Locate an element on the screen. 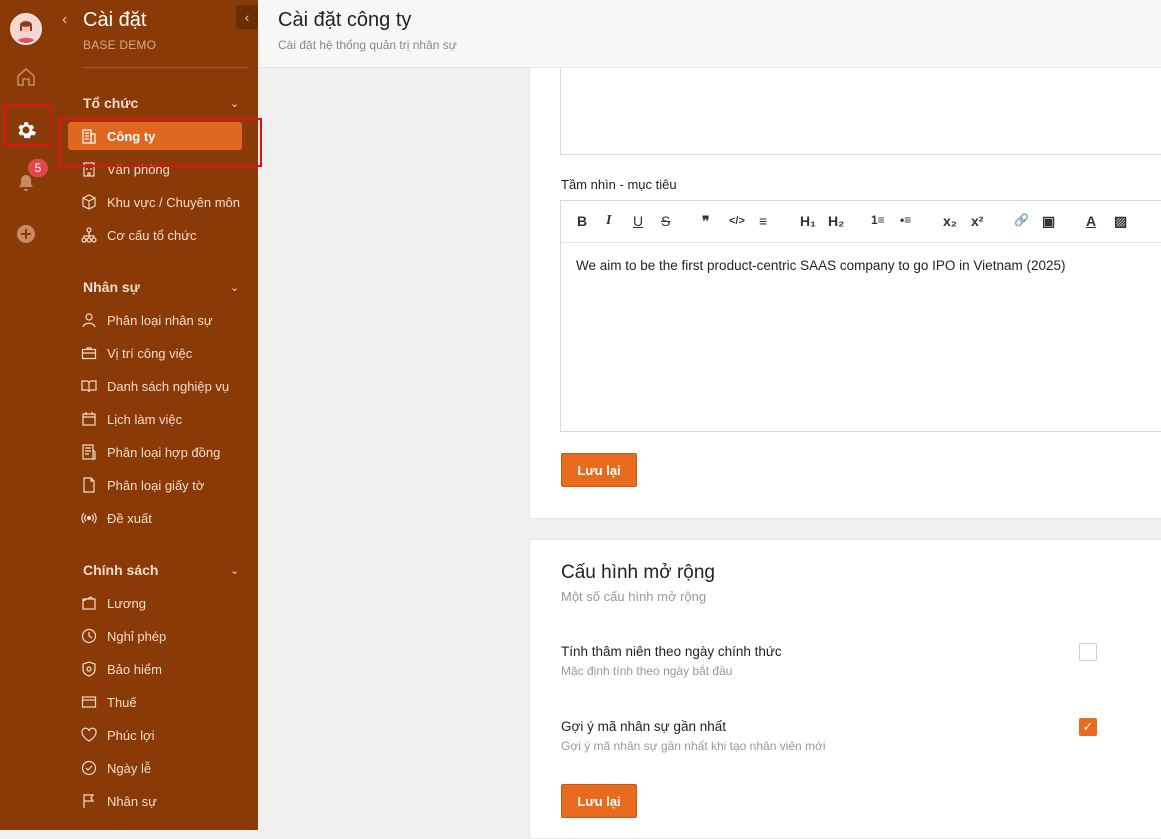 This screenshot has width=1161, height=839. flag-icon is located at coordinates (89, 801).